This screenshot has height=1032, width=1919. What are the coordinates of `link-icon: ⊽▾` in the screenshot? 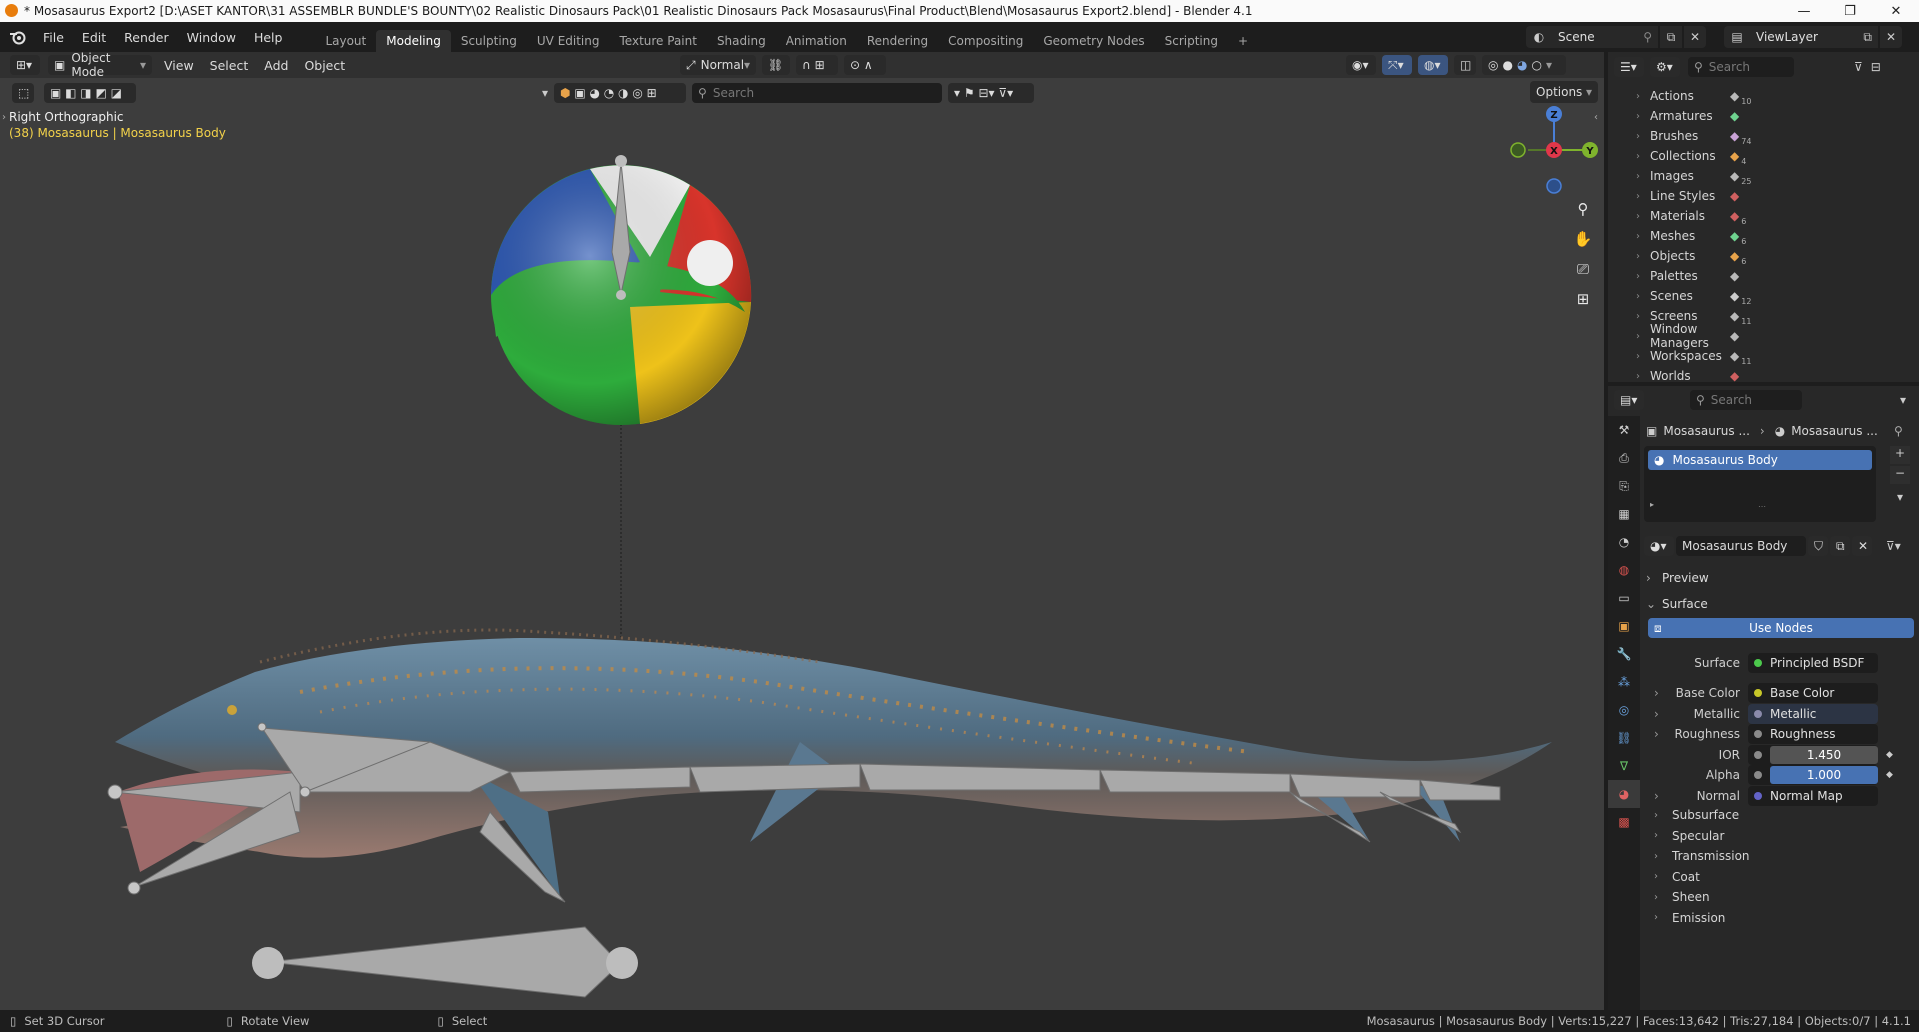 It's located at (1893, 546).